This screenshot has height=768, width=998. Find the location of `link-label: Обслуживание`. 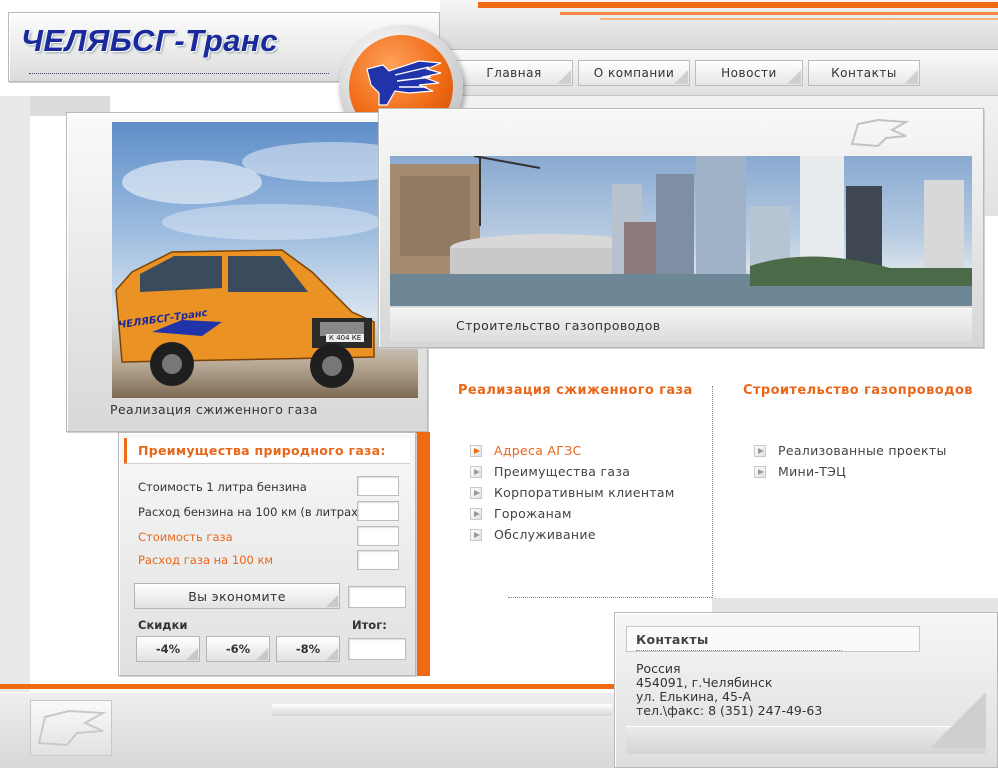

link-label: Обслуживание is located at coordinates (545, 534).